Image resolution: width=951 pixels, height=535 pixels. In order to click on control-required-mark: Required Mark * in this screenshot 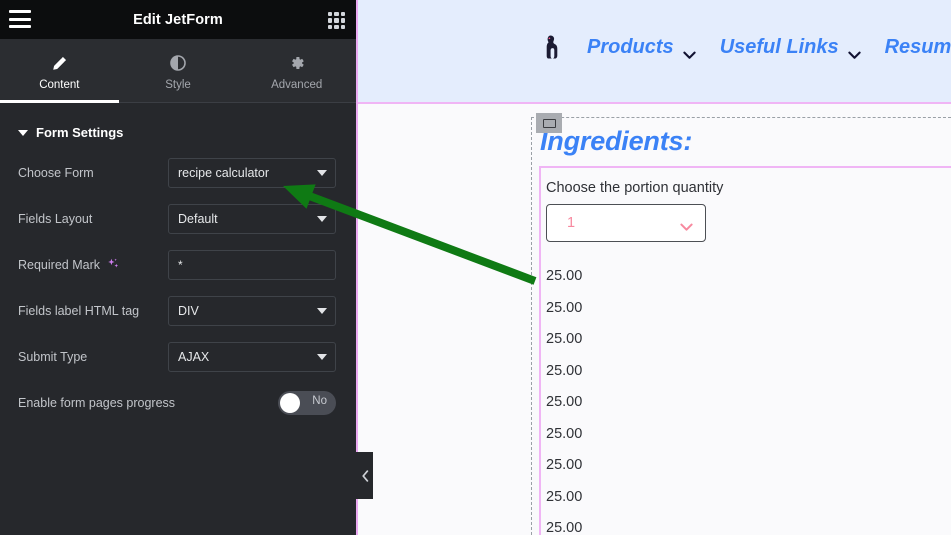, I will do `click(177, 265)`.